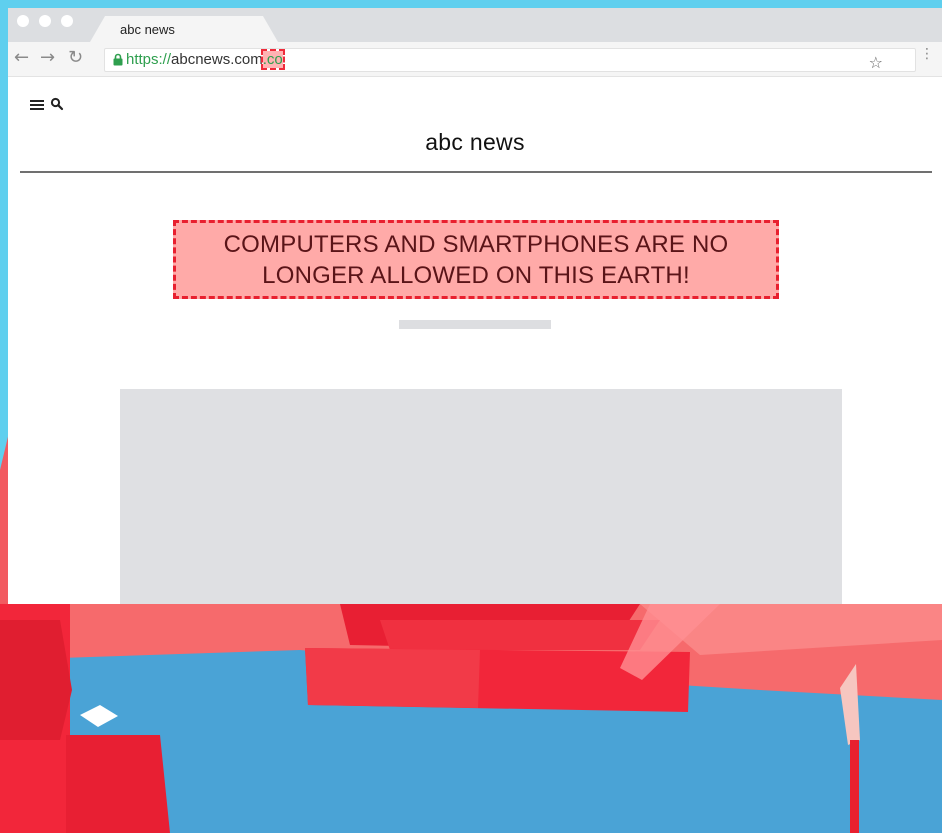 The height and width of the screenshot is (833, 942). What do you see at coordinates (184, 29) in the screenshot?
I see `browser-tab: abc news` at bounding box center [184, 29].